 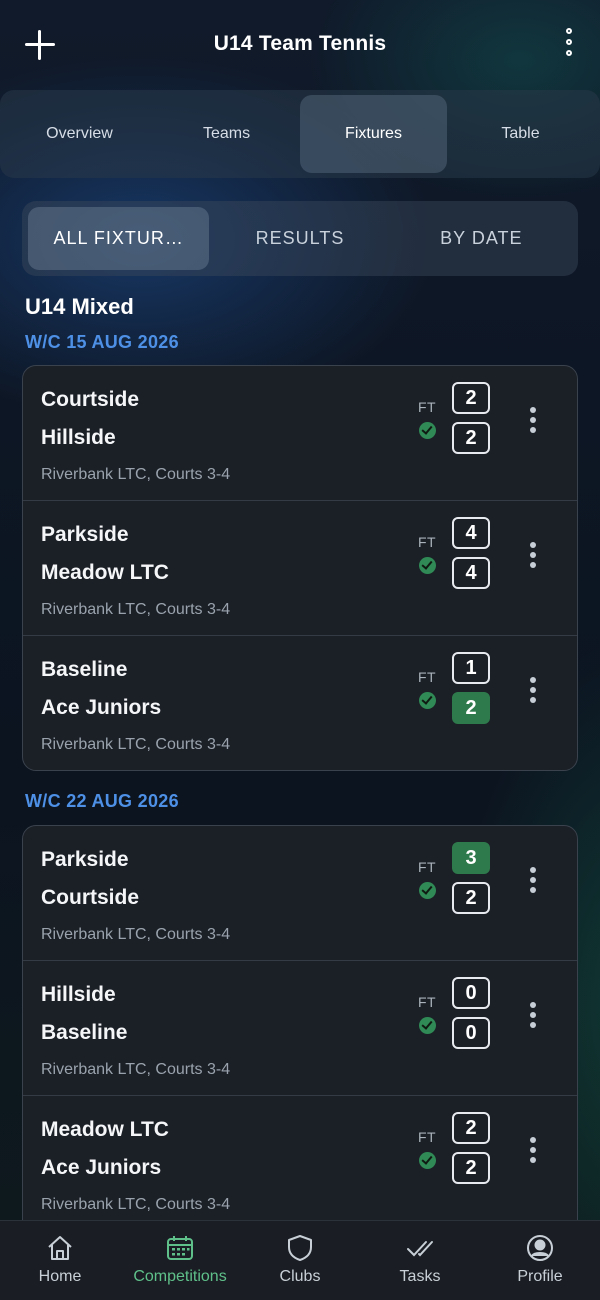 I want to click on profile-icon, so click(x=540, y=1248).